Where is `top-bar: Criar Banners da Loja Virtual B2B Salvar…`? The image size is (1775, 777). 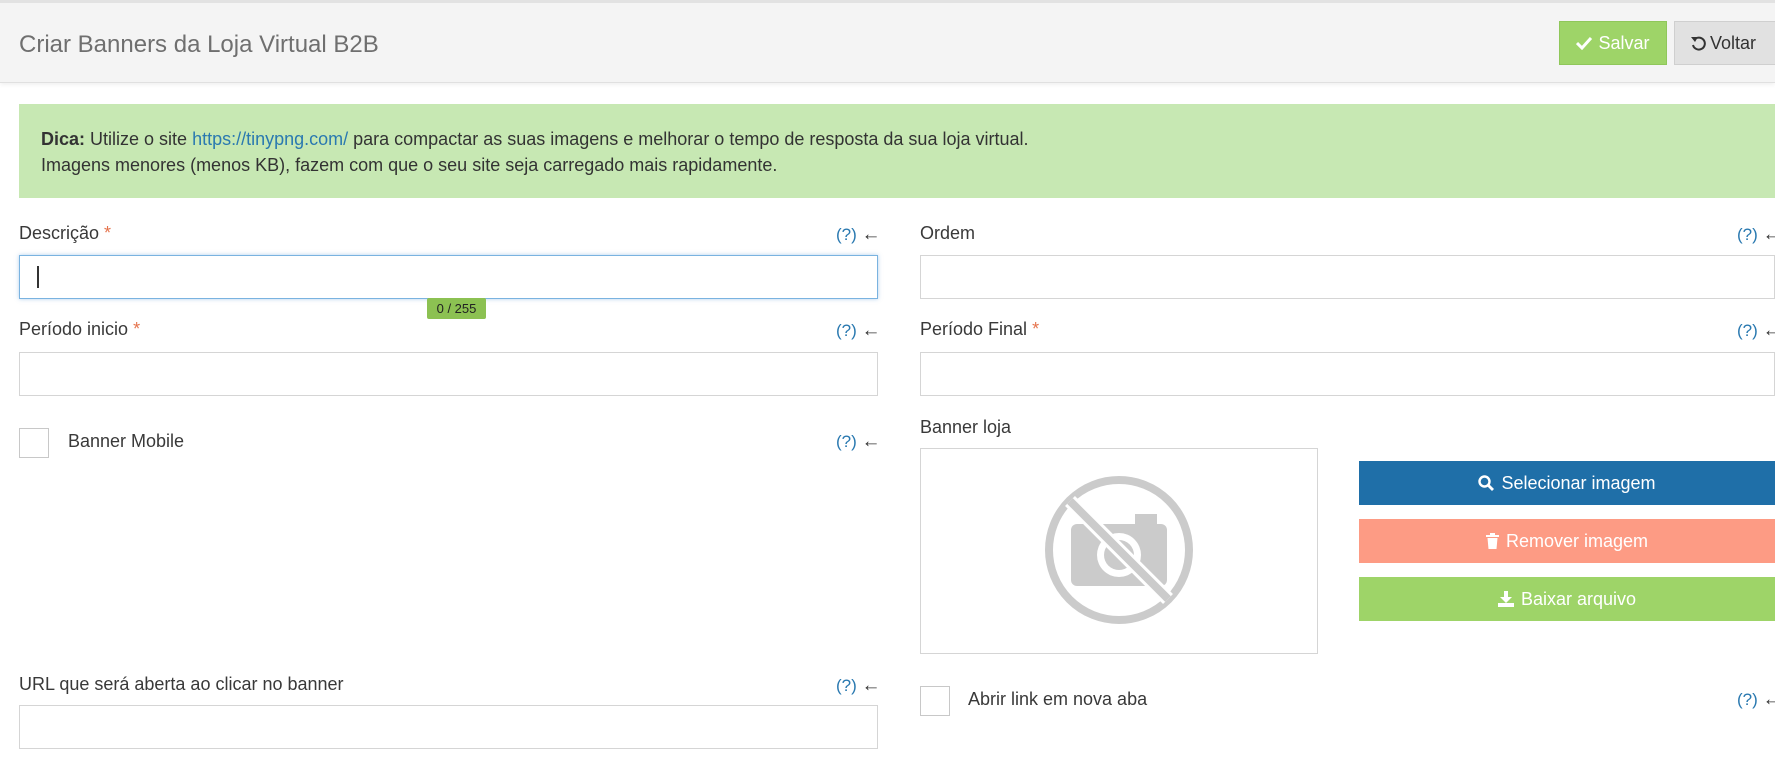 top-bar: Criar Banners da Loja Virtual B2B Salvar… is located at coordinates (887, 41).